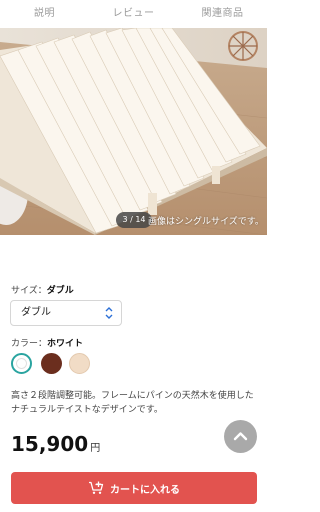  What do you see at coordinates (29, 291) in the screenshot?
I see `size-label-text: サイズ：` at bounding box center [29, 291].